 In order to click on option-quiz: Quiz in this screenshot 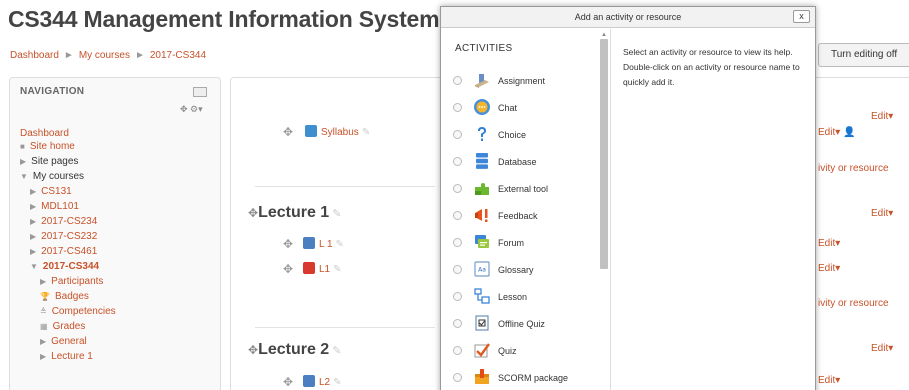, I will do `click(527, 351)`.